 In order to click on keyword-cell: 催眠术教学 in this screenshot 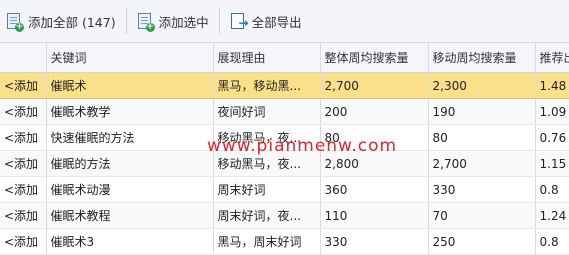, I will do `click(130, 111)`.